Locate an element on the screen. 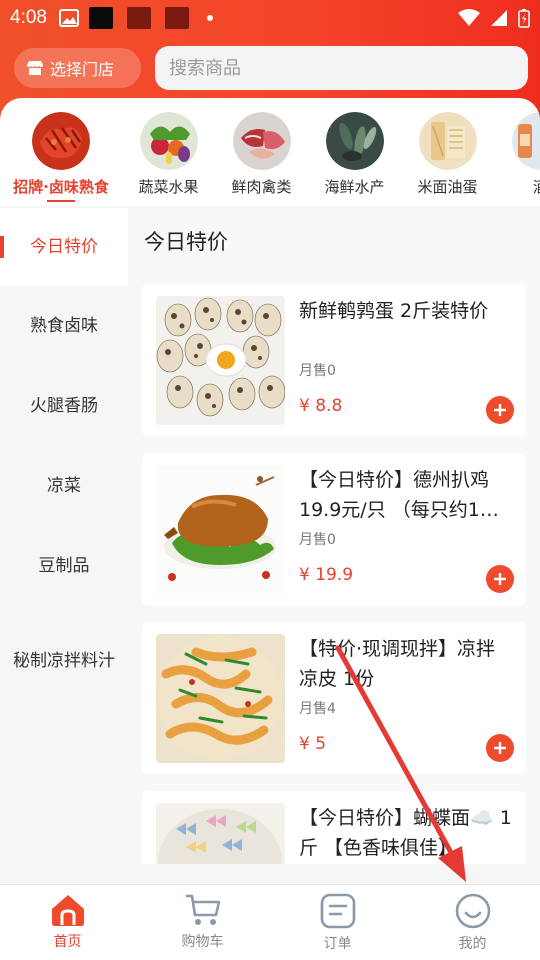 This screenshot has width=540, height=960. section-title: 今日特价 is located at coordinates (334, 241).